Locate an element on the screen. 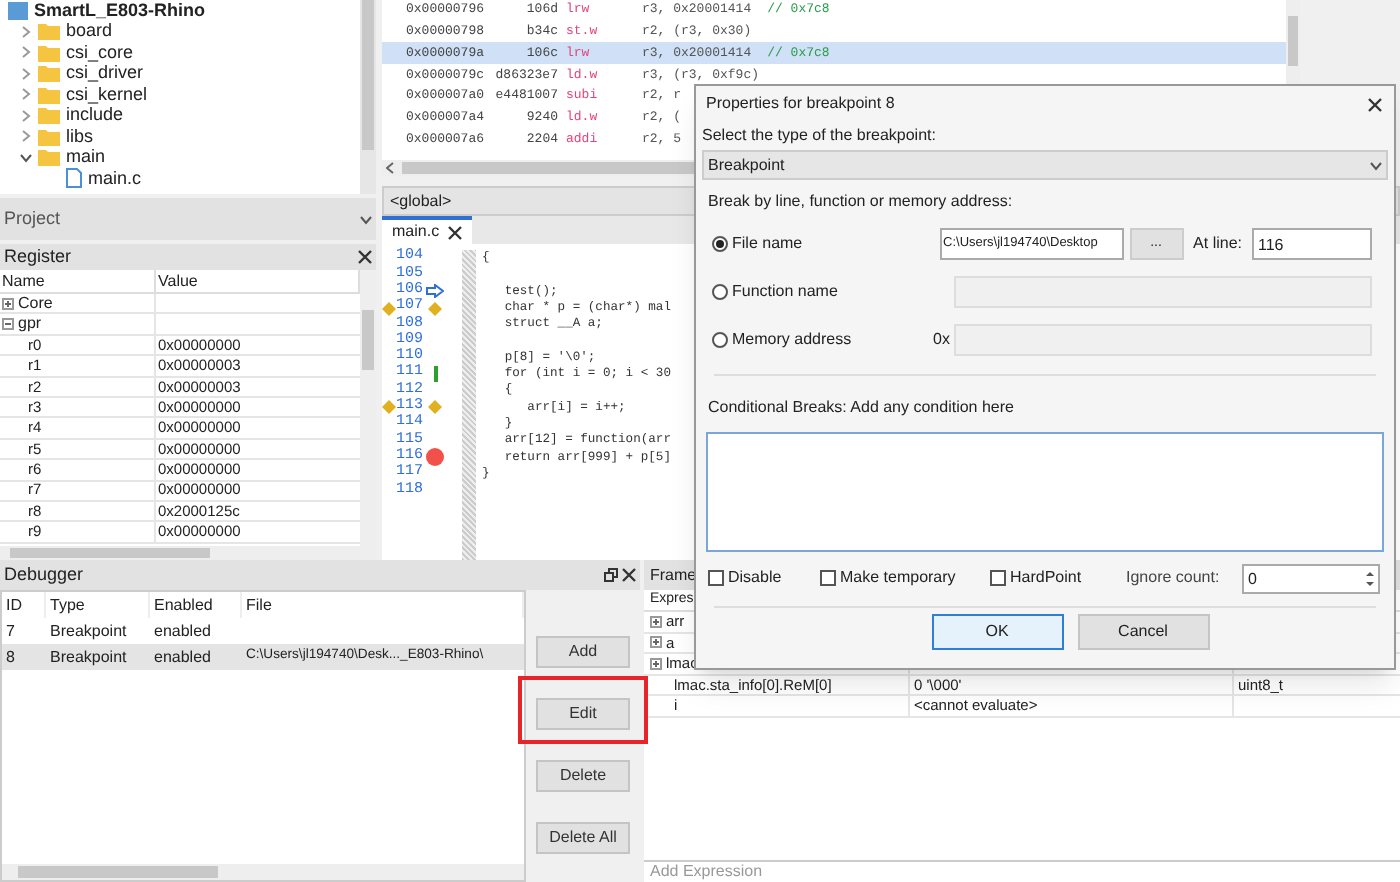 The image size is (1400, 882). tree-item: csi_kernel is located at coordinates (107, 94).